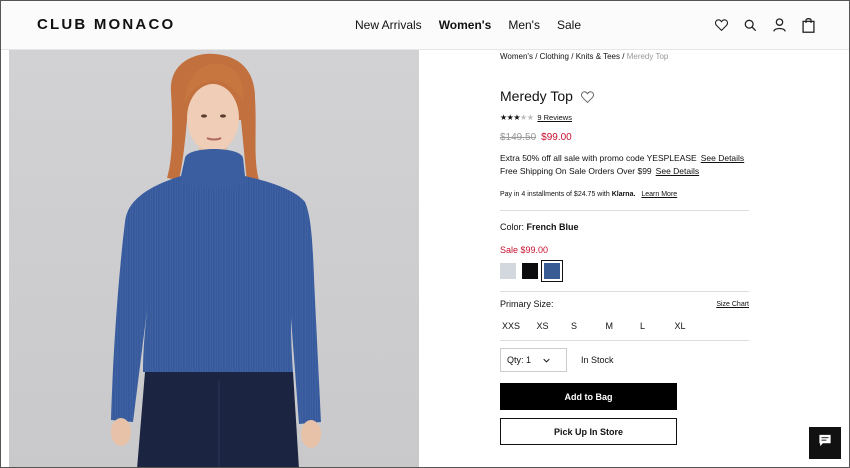 The width and height of the screenshot is (850, 468). I want to click on size-option-l: L, so click(655, 326).